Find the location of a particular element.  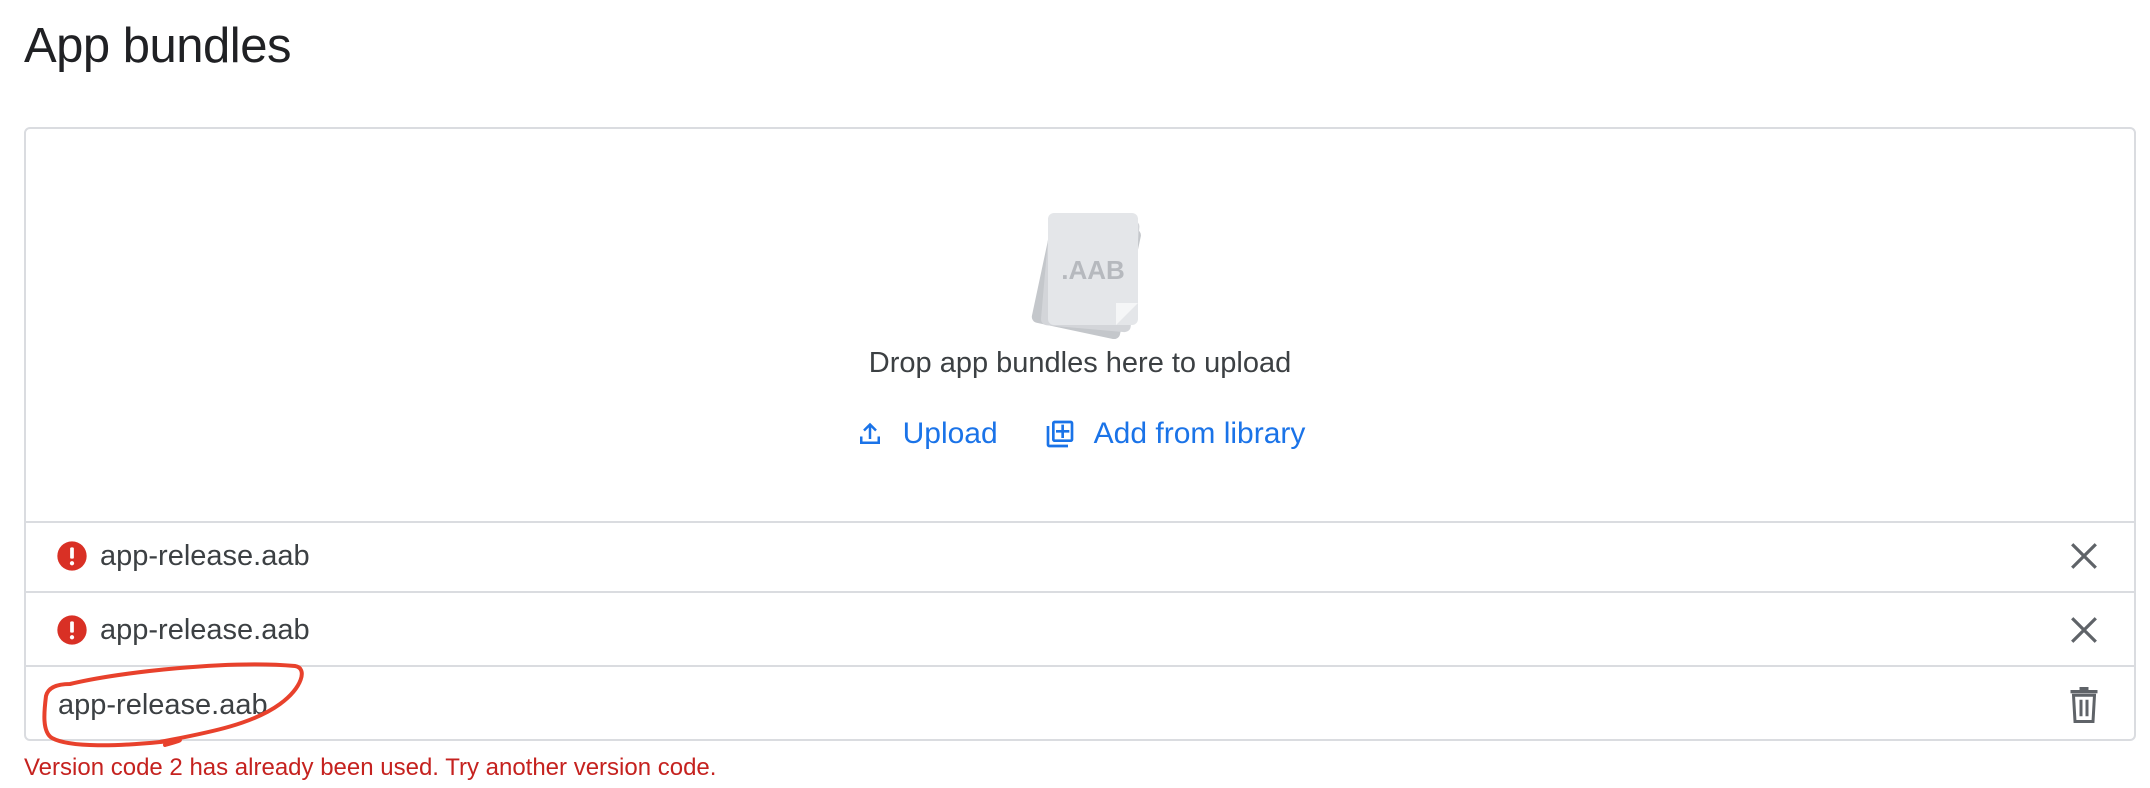

trash-icon is located at coordinates (2084, 705).